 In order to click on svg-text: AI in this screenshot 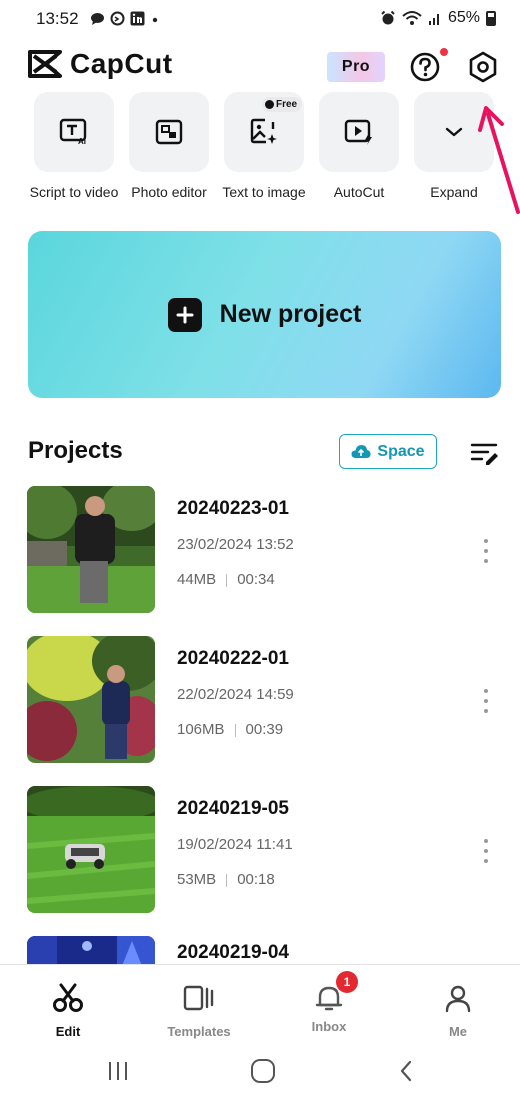, I will do `click(82, 141)`.